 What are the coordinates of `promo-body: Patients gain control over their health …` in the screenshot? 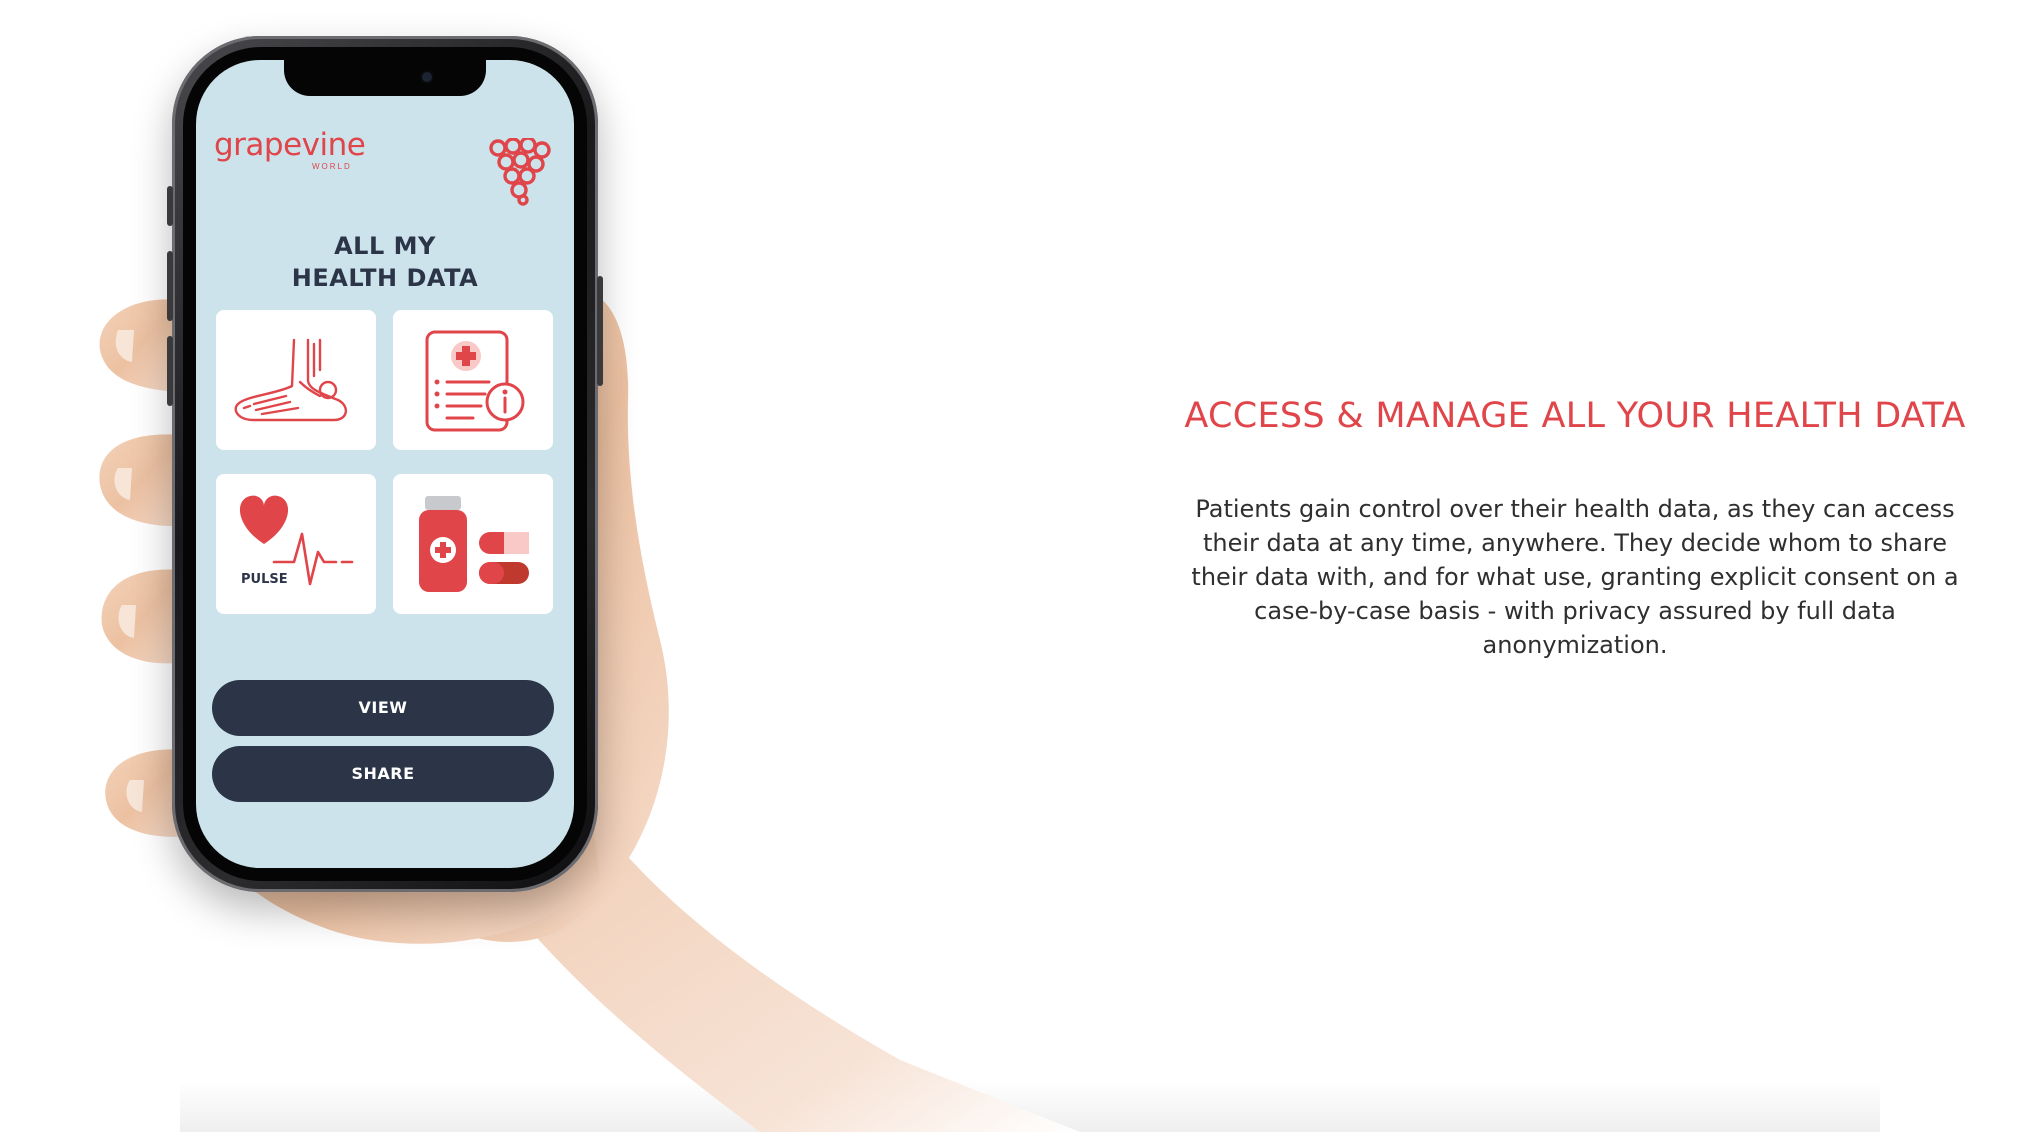 It's located at (1575, 577).